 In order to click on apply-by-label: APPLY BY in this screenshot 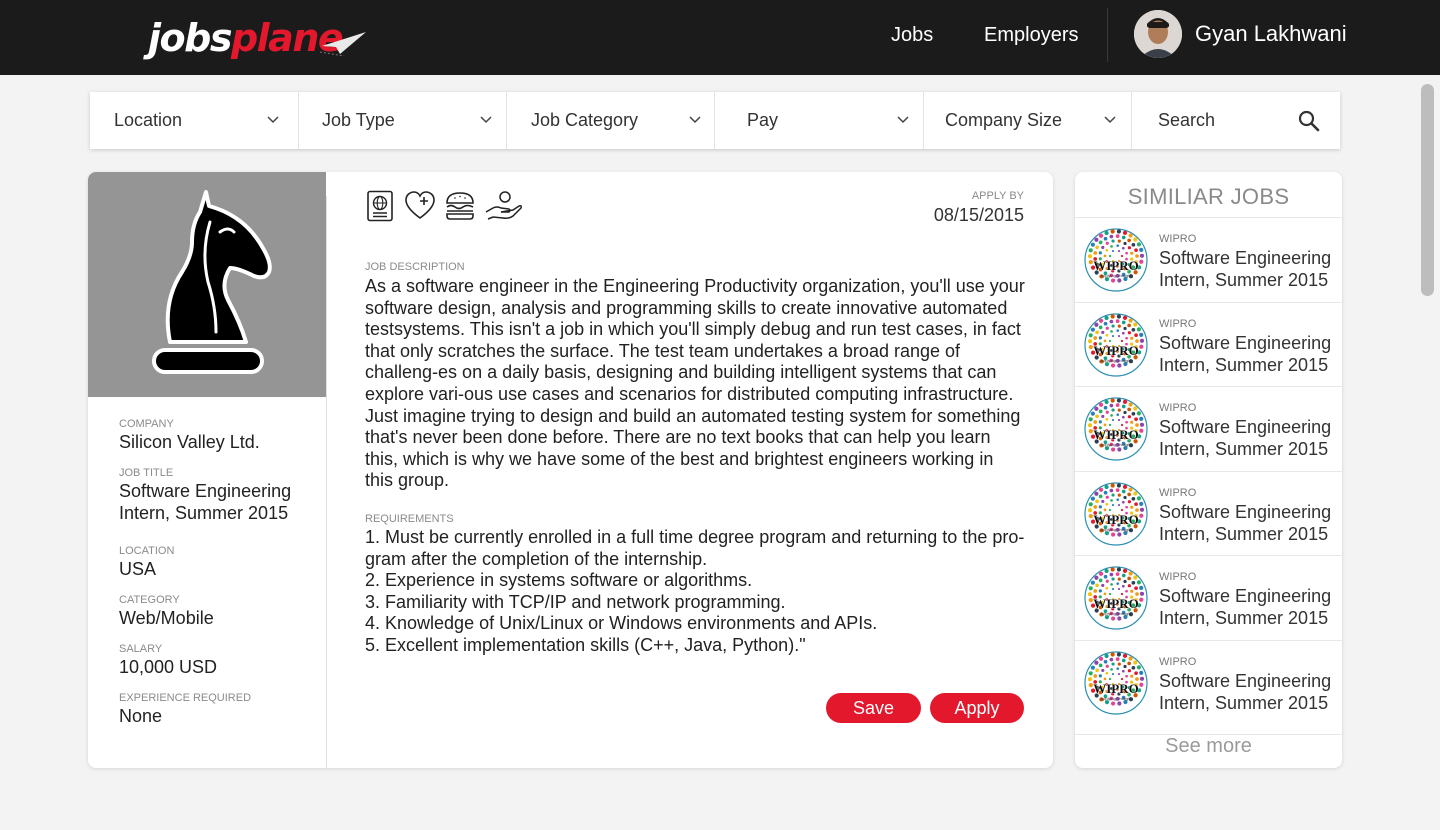, I will do `click(997, 196)`.